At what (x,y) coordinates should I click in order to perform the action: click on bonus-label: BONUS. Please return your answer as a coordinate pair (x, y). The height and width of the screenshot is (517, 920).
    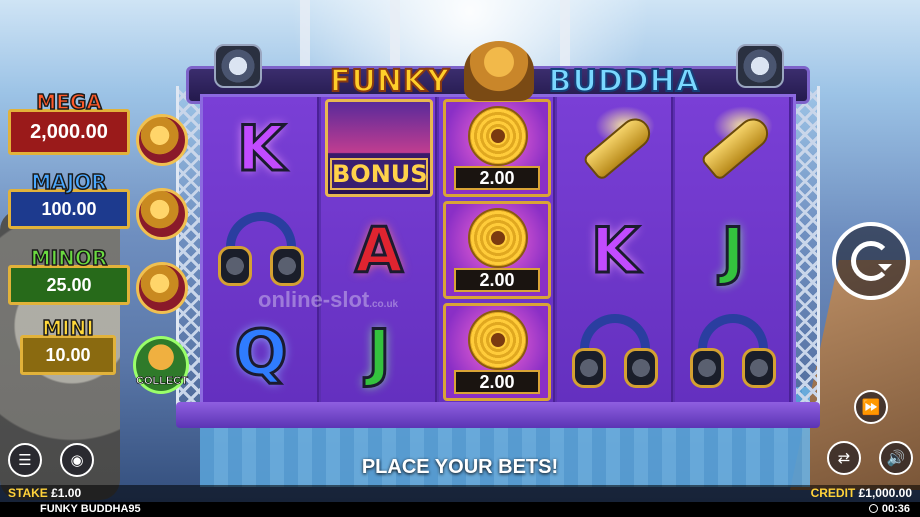
    Looking at the image, I should click on (379, 174).